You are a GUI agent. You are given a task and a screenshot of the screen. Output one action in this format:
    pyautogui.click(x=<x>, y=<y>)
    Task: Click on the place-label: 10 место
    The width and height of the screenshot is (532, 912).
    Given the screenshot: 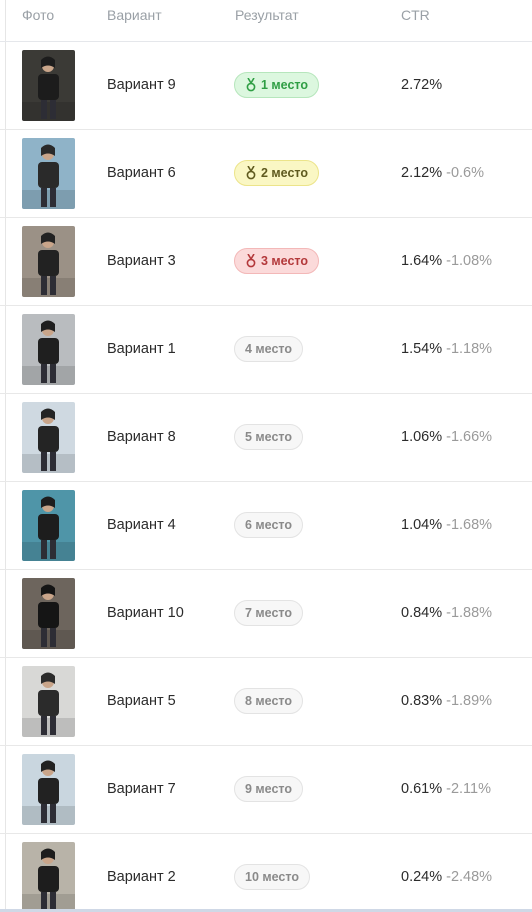 What is the action you would take?
    pyautogui.click(x=272, y=877)
    